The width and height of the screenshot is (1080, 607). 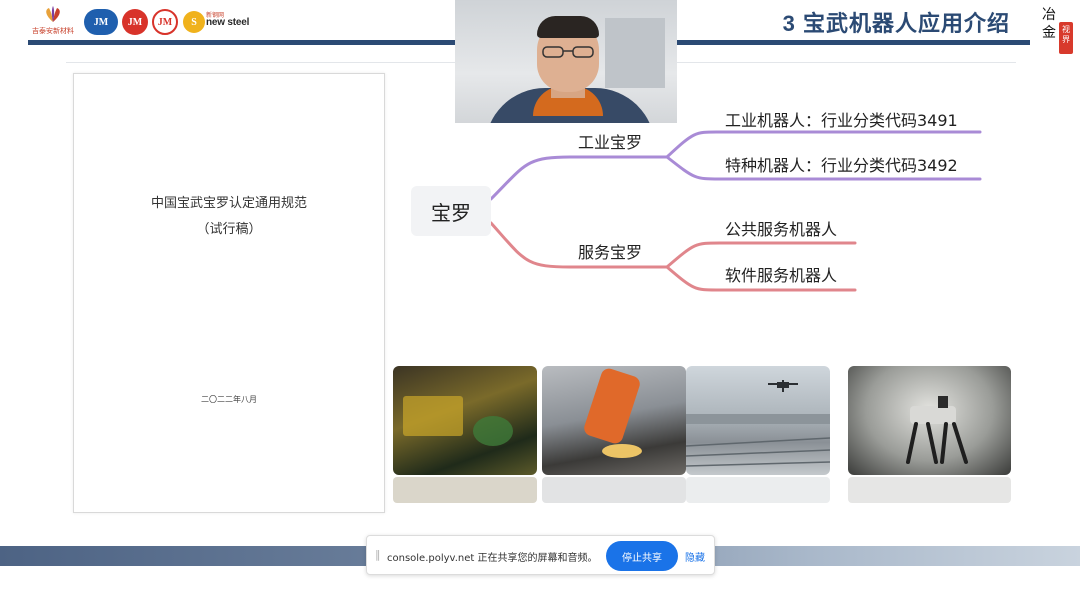 I want to click on company-logo-4-icon: JM, so click(x=165, y=22).